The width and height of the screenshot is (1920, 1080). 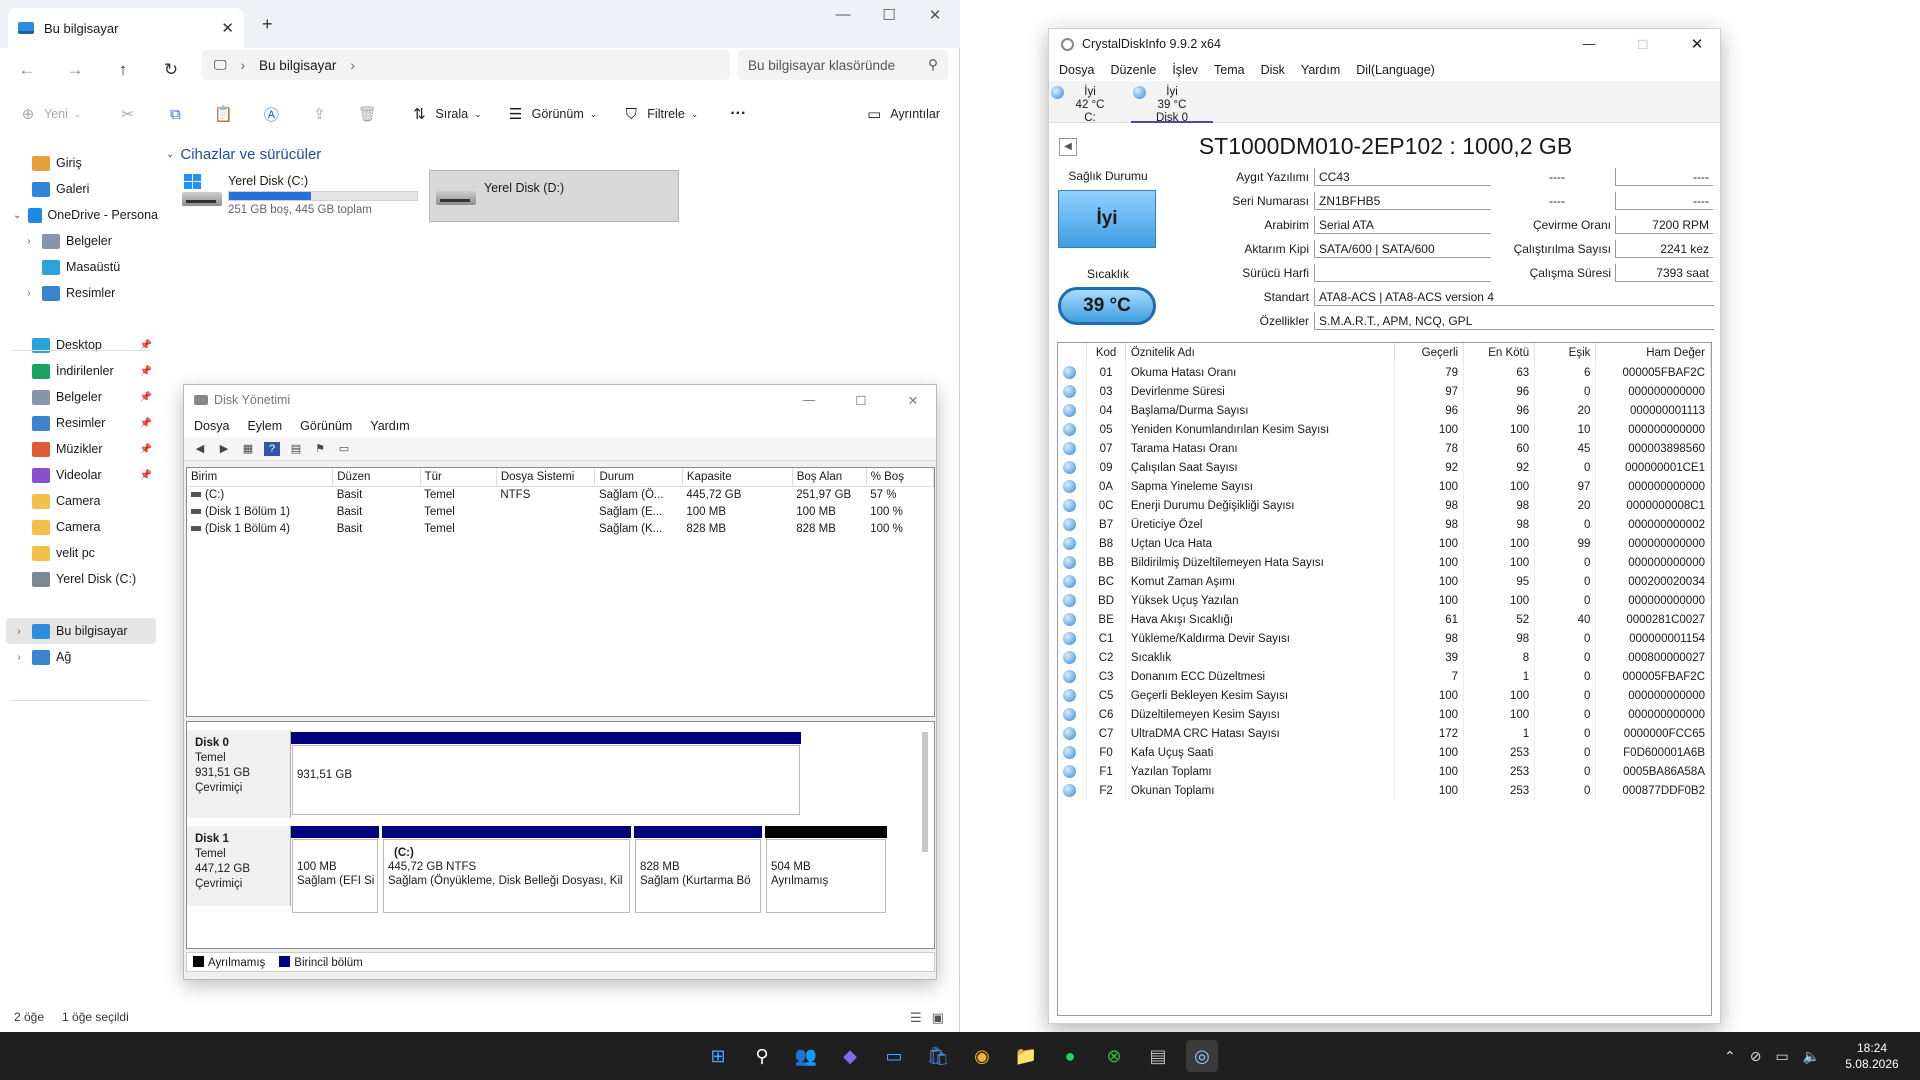 I want to click on settings-icon: ▭, so click(x=344, y=449).